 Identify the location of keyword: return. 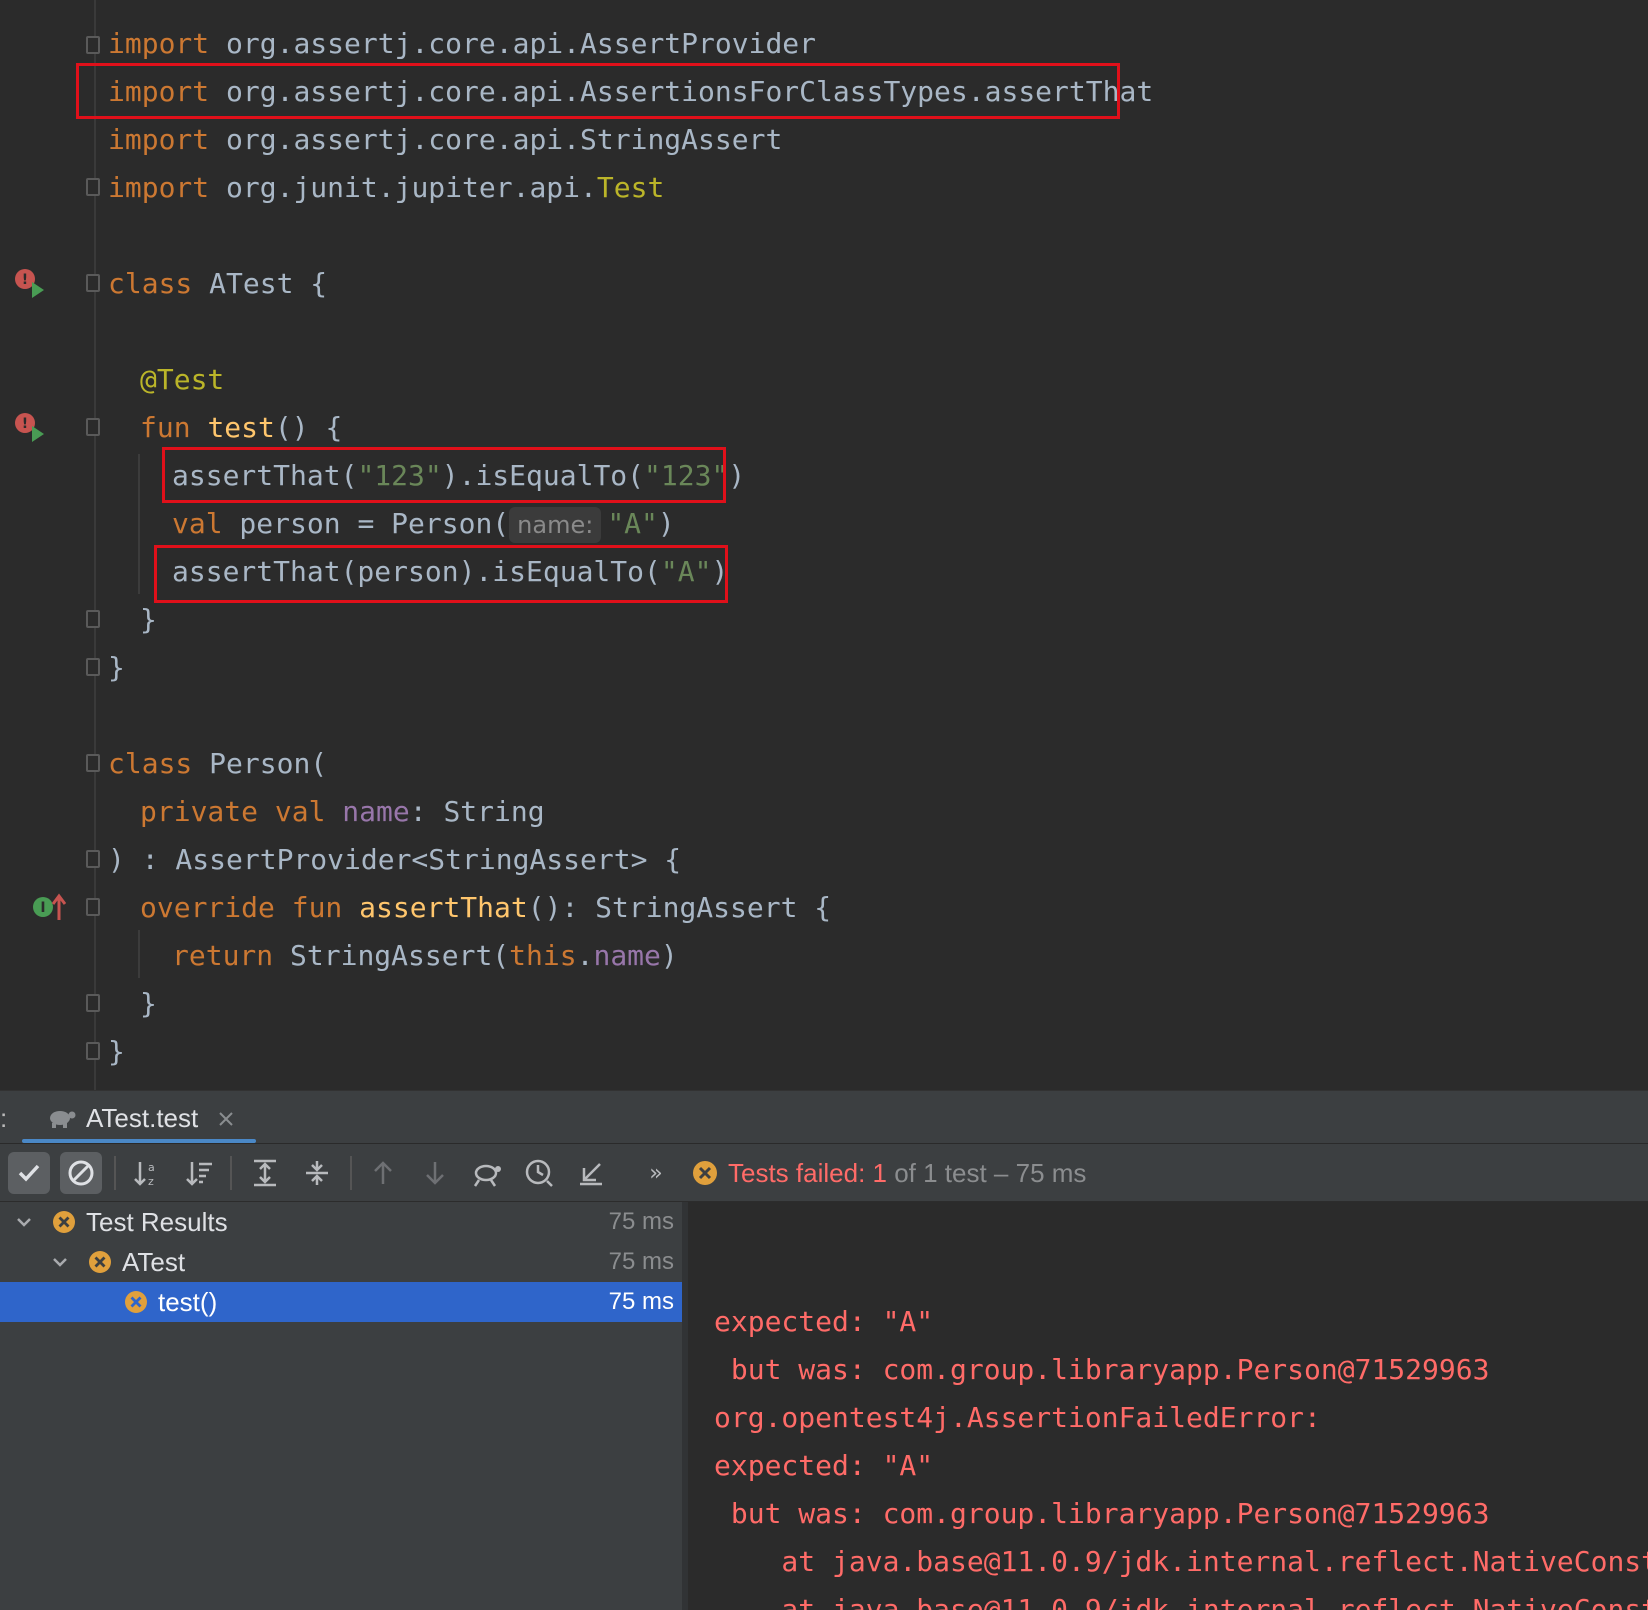
(223, 955).